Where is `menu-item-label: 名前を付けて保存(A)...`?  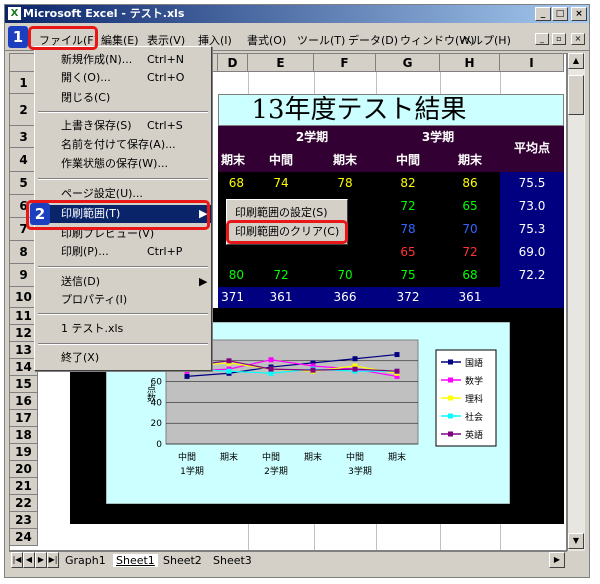 menu-item-label: 名前を付けて保存(A)... is located at coordinates (118, 144).